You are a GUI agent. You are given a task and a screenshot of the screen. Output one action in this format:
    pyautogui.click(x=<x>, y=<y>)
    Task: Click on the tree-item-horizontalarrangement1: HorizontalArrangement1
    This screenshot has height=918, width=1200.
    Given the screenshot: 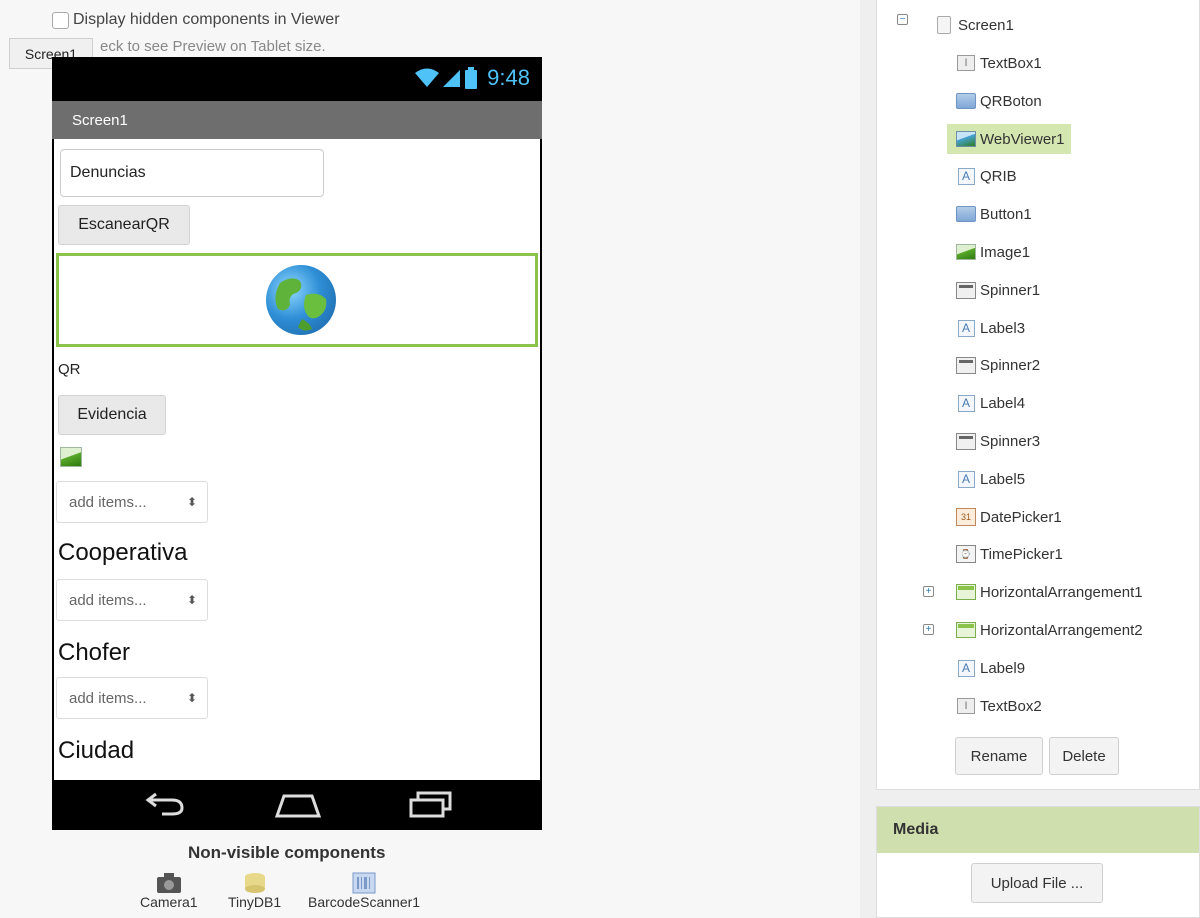 What is the action you would take?
    pyautogui.click(x=1049, y=592)
    